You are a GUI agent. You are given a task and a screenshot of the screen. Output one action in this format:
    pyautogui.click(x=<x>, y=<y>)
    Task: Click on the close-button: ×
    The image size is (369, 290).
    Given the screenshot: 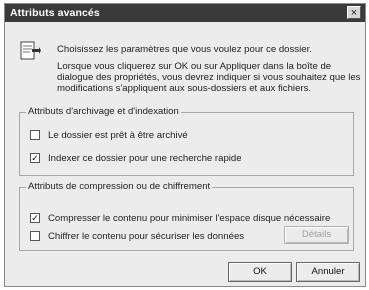 What is the action you would take?
    pyautogui.click(x=354, y=12)
    